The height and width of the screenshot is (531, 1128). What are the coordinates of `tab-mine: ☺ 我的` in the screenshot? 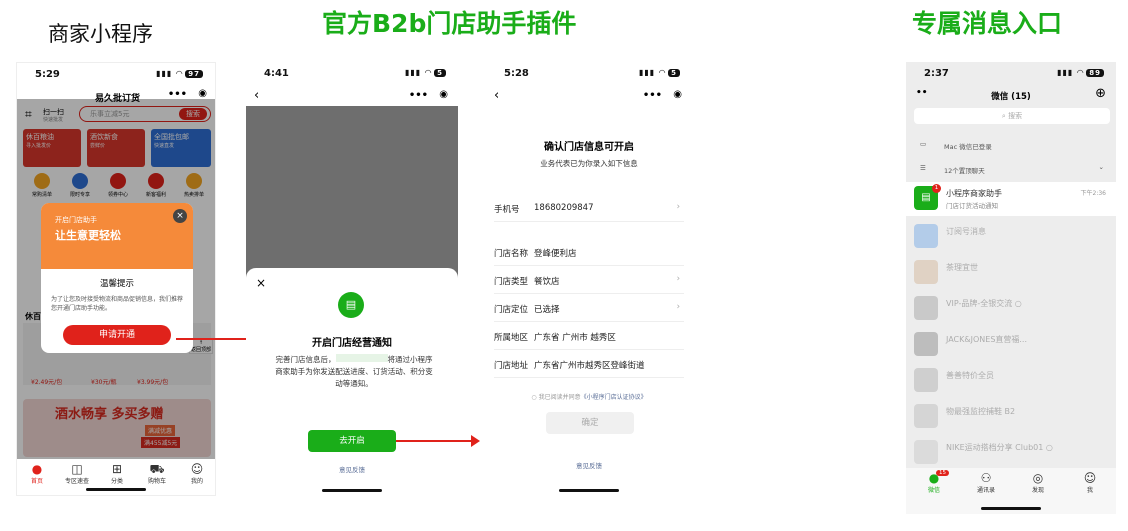 It's located at (197, 473).